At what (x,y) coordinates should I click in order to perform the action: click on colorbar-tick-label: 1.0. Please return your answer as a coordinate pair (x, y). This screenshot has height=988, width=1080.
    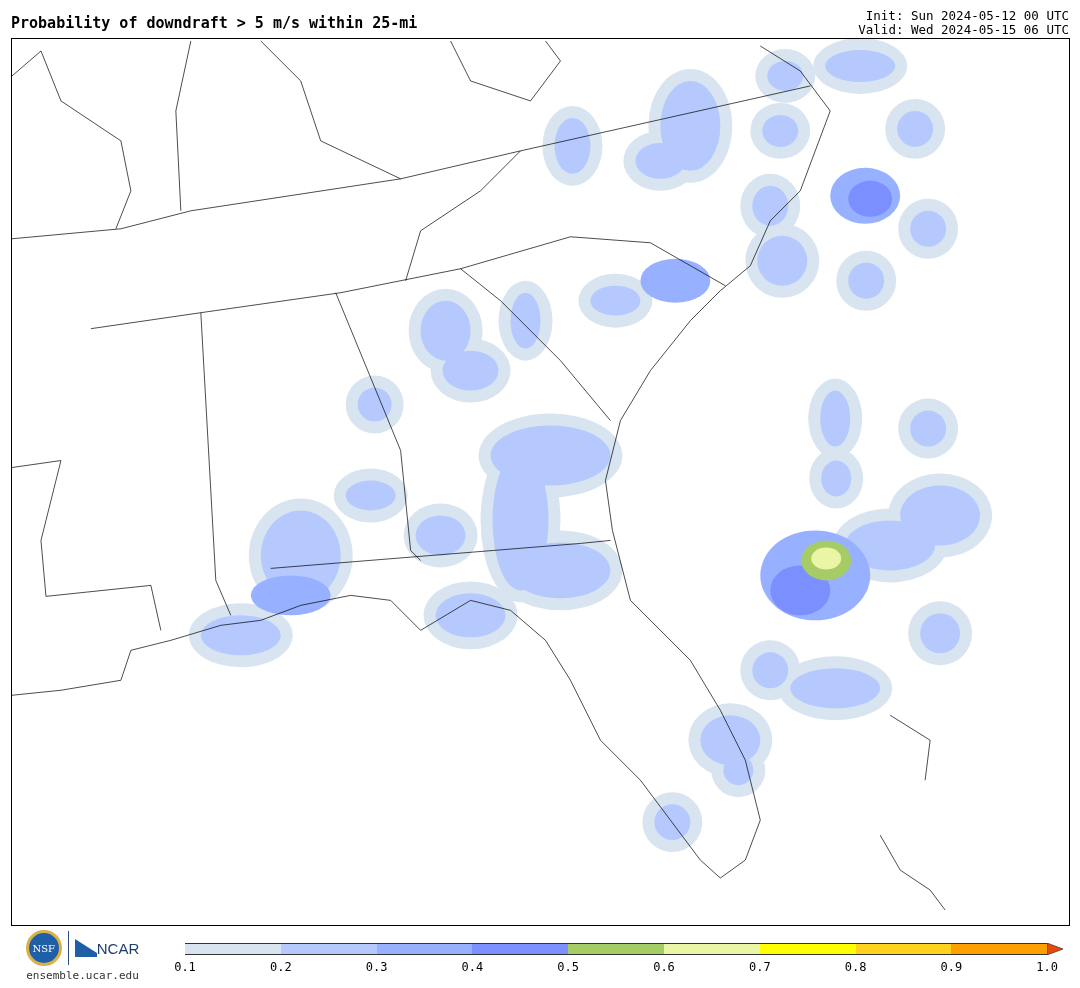
    Looking at the image, I should click on (1047, 967).